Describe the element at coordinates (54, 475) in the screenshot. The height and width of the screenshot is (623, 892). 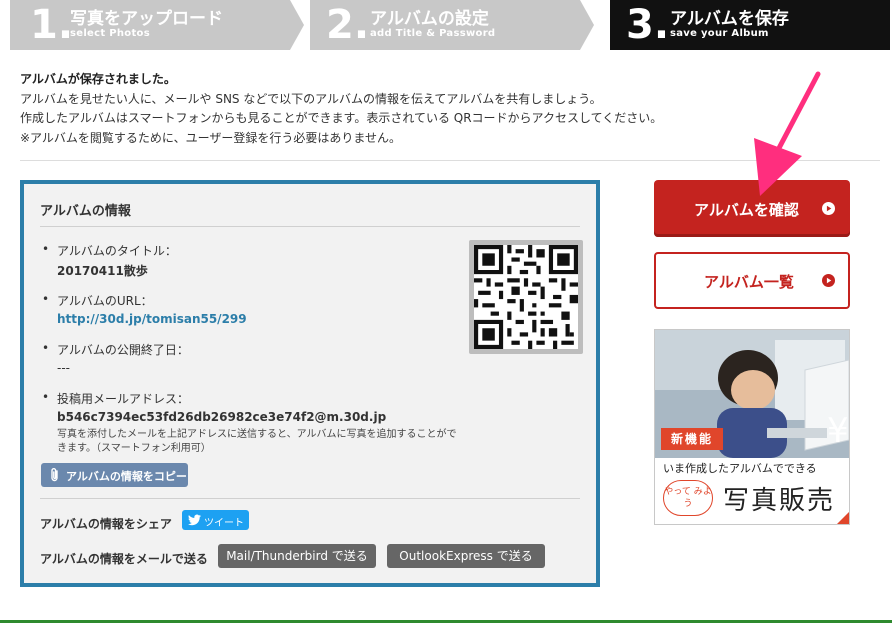
I see `paperclip-icon` at that location.